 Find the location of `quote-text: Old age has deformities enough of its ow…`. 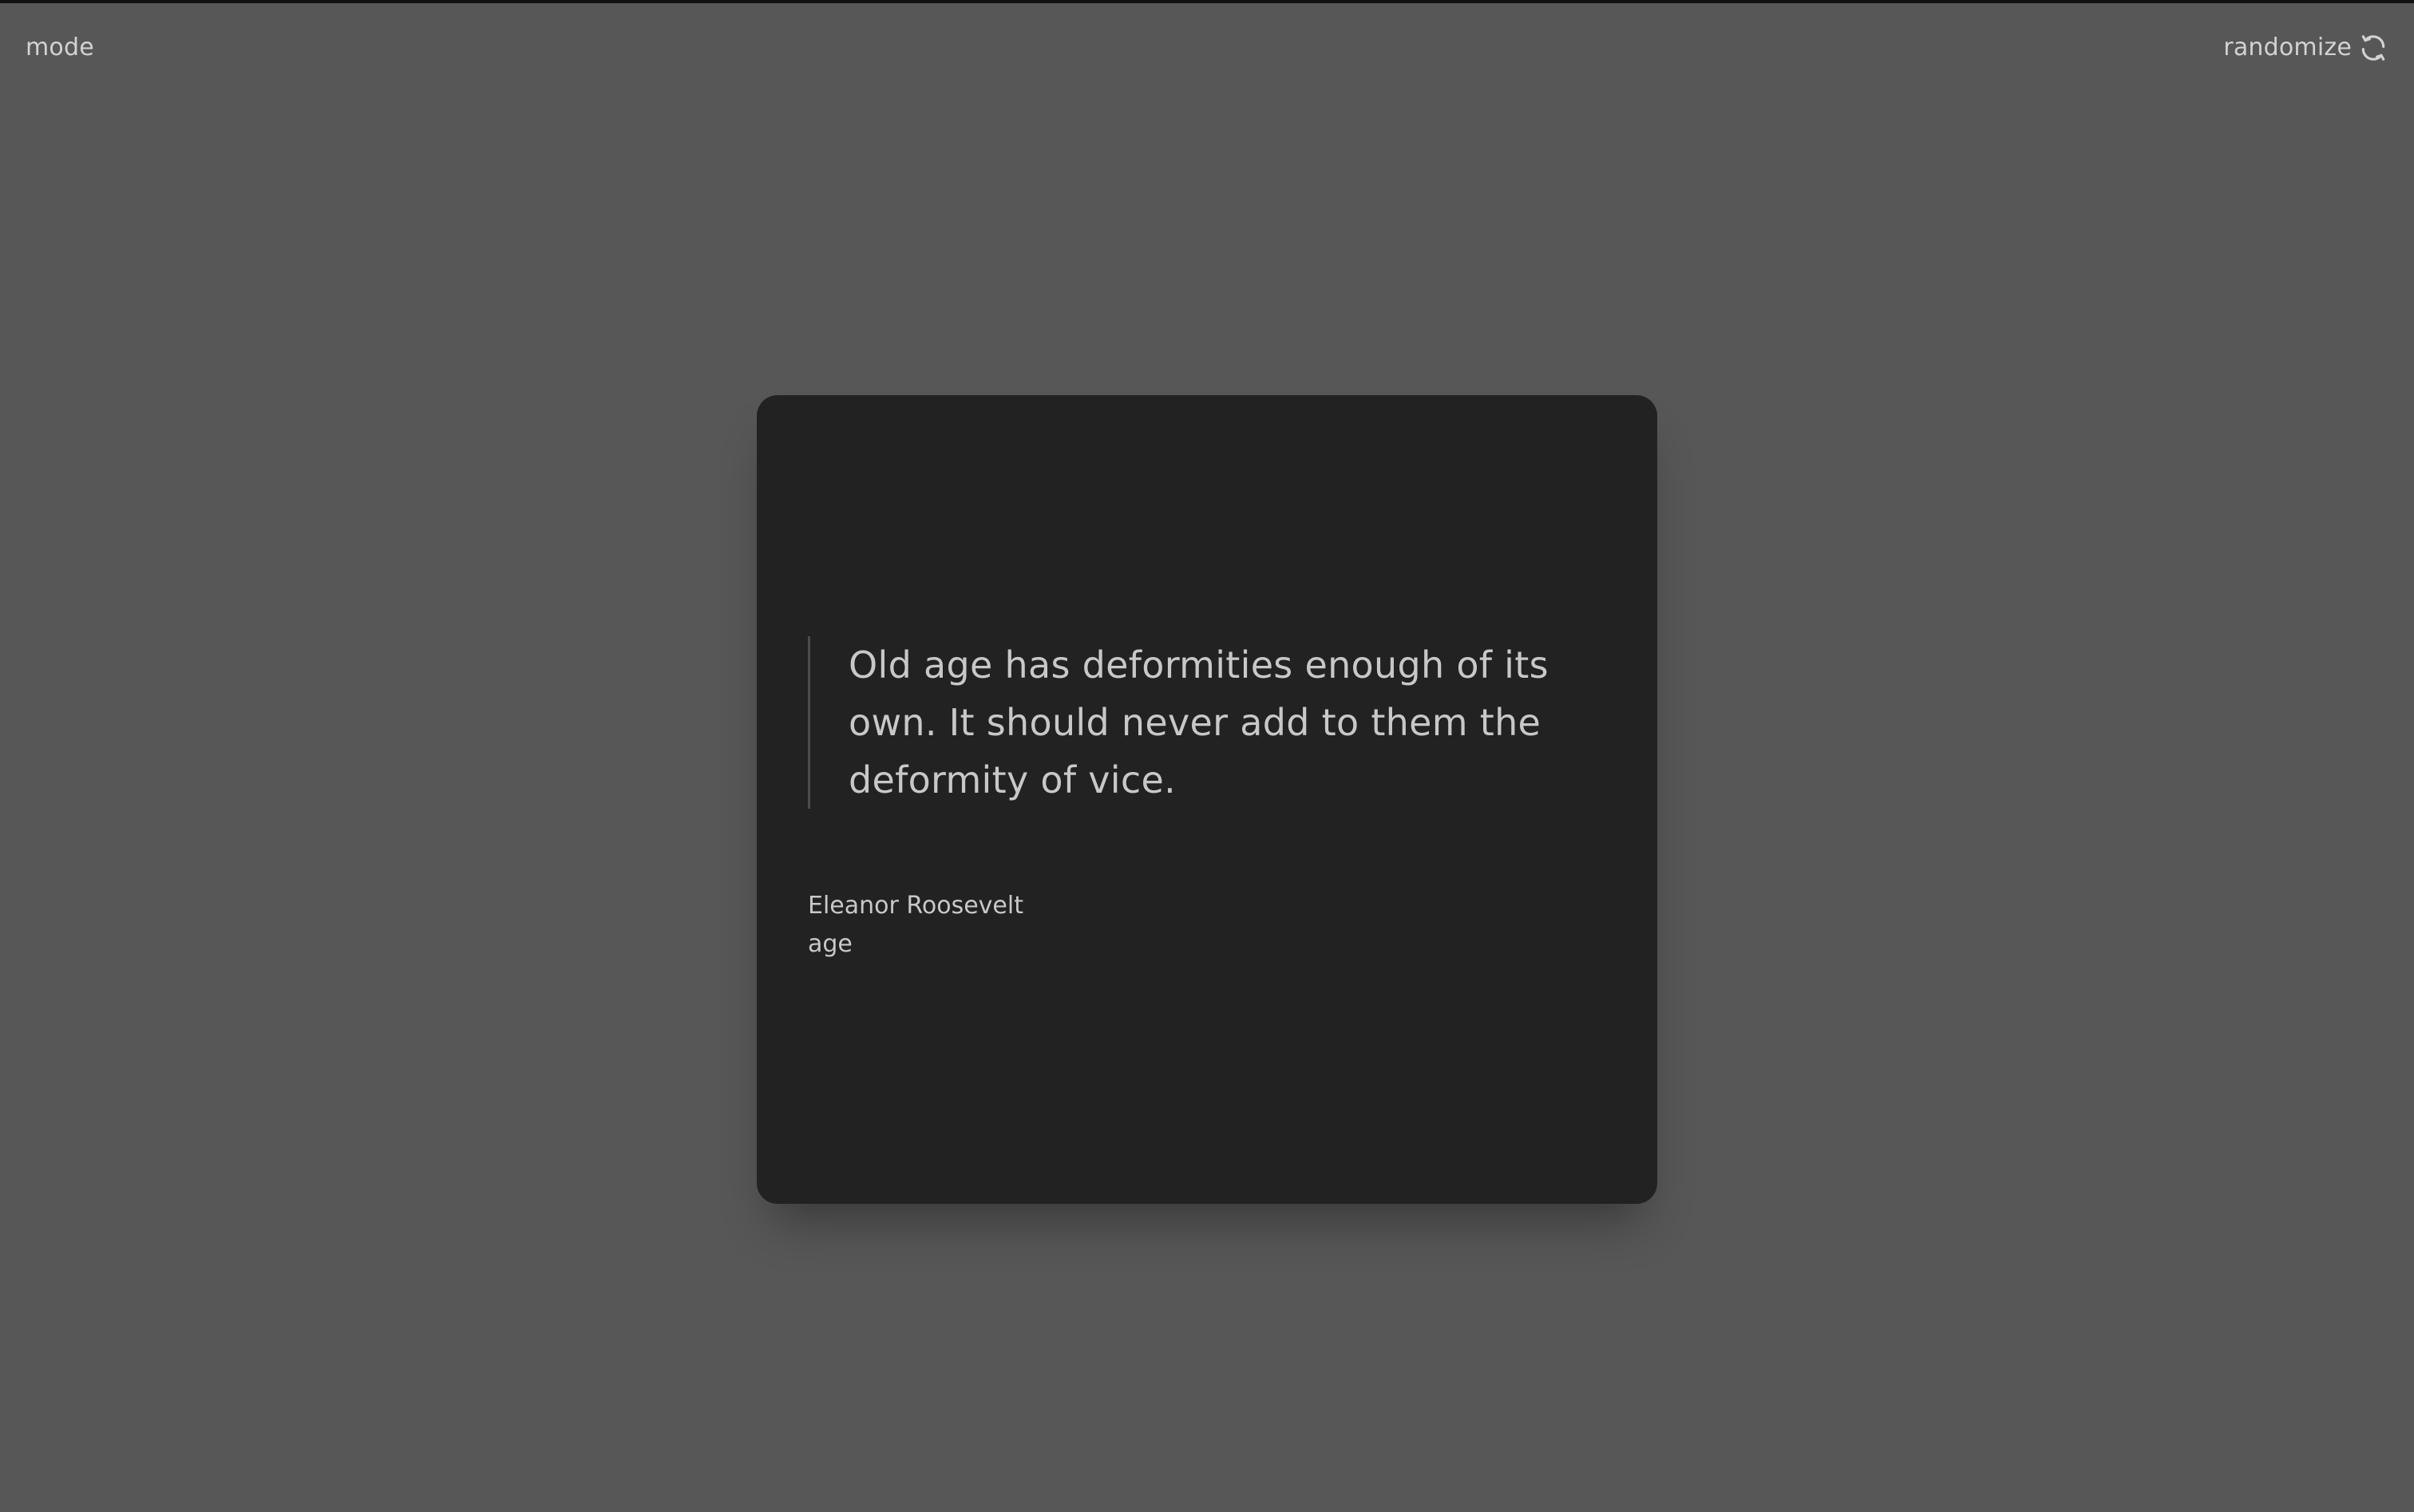

quote-text: Old age has deformities enough of its ow… is located at coordinates (1199, 722).